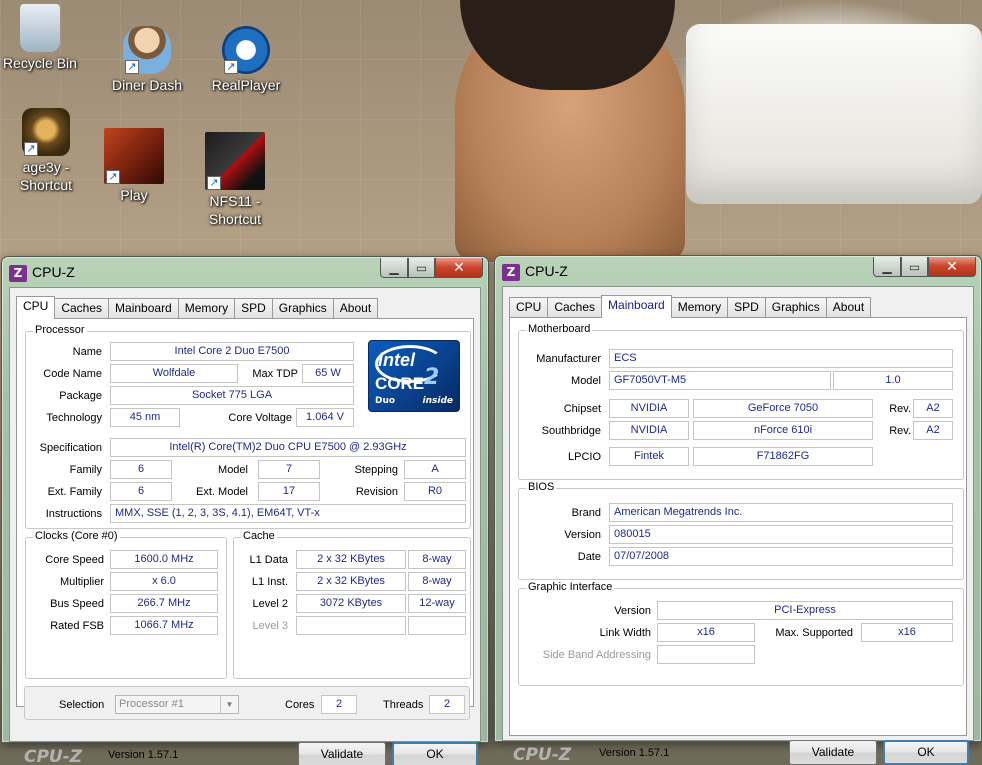  Describe the element at coordinates (781, 534) in the screenshot. I see `bios-version-field: 080015` at that location.